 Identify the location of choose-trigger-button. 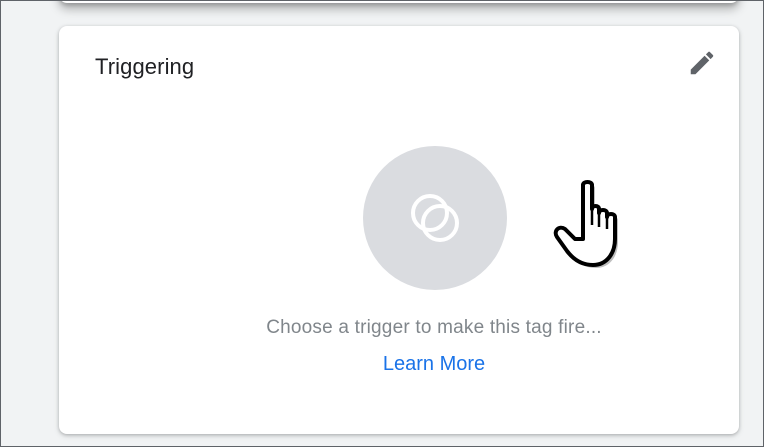
(435, 218).